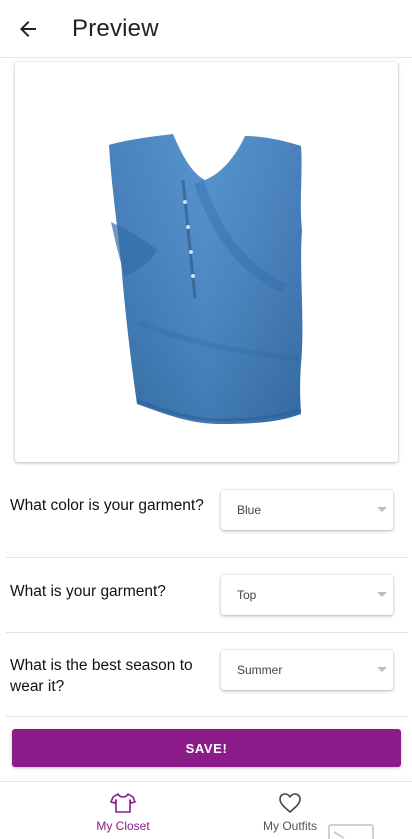  What do you see at coordinates (307, 595) in the screenshot?
I see `garment-type-select: Top` at bounding box center [307, 595].